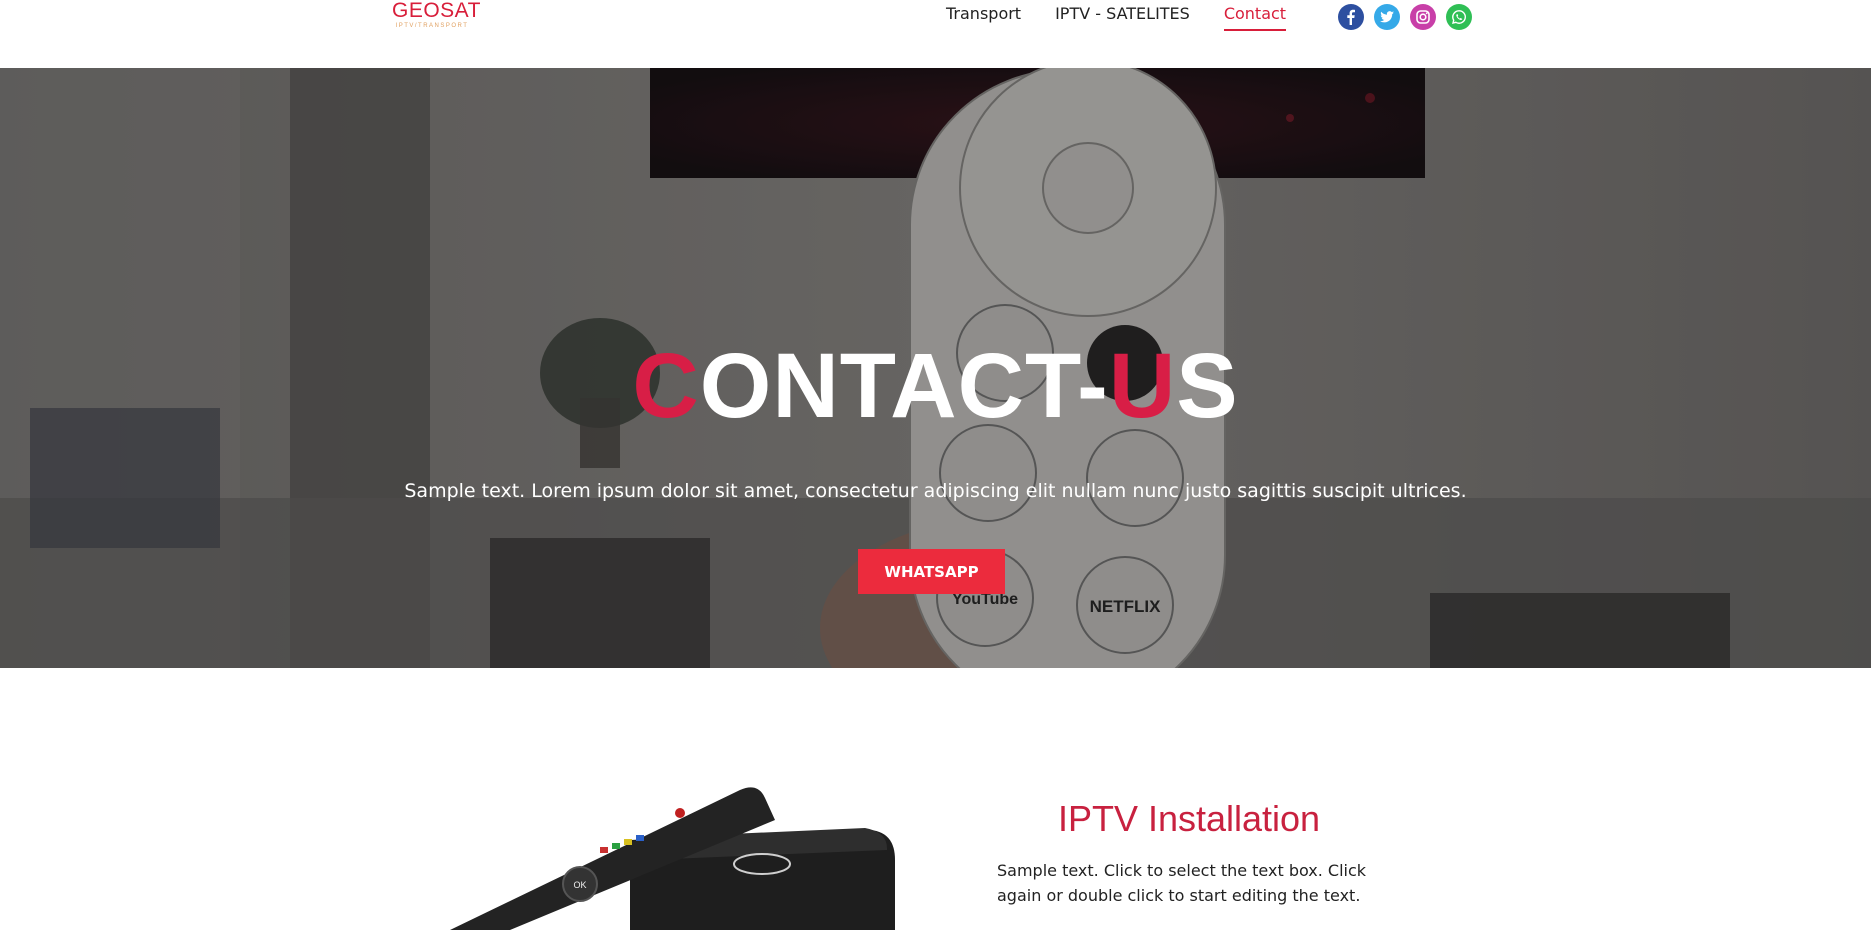 The image size is (1871, 930). I want to click on hero-title-middle: ONTACT-, so click(904, 386).